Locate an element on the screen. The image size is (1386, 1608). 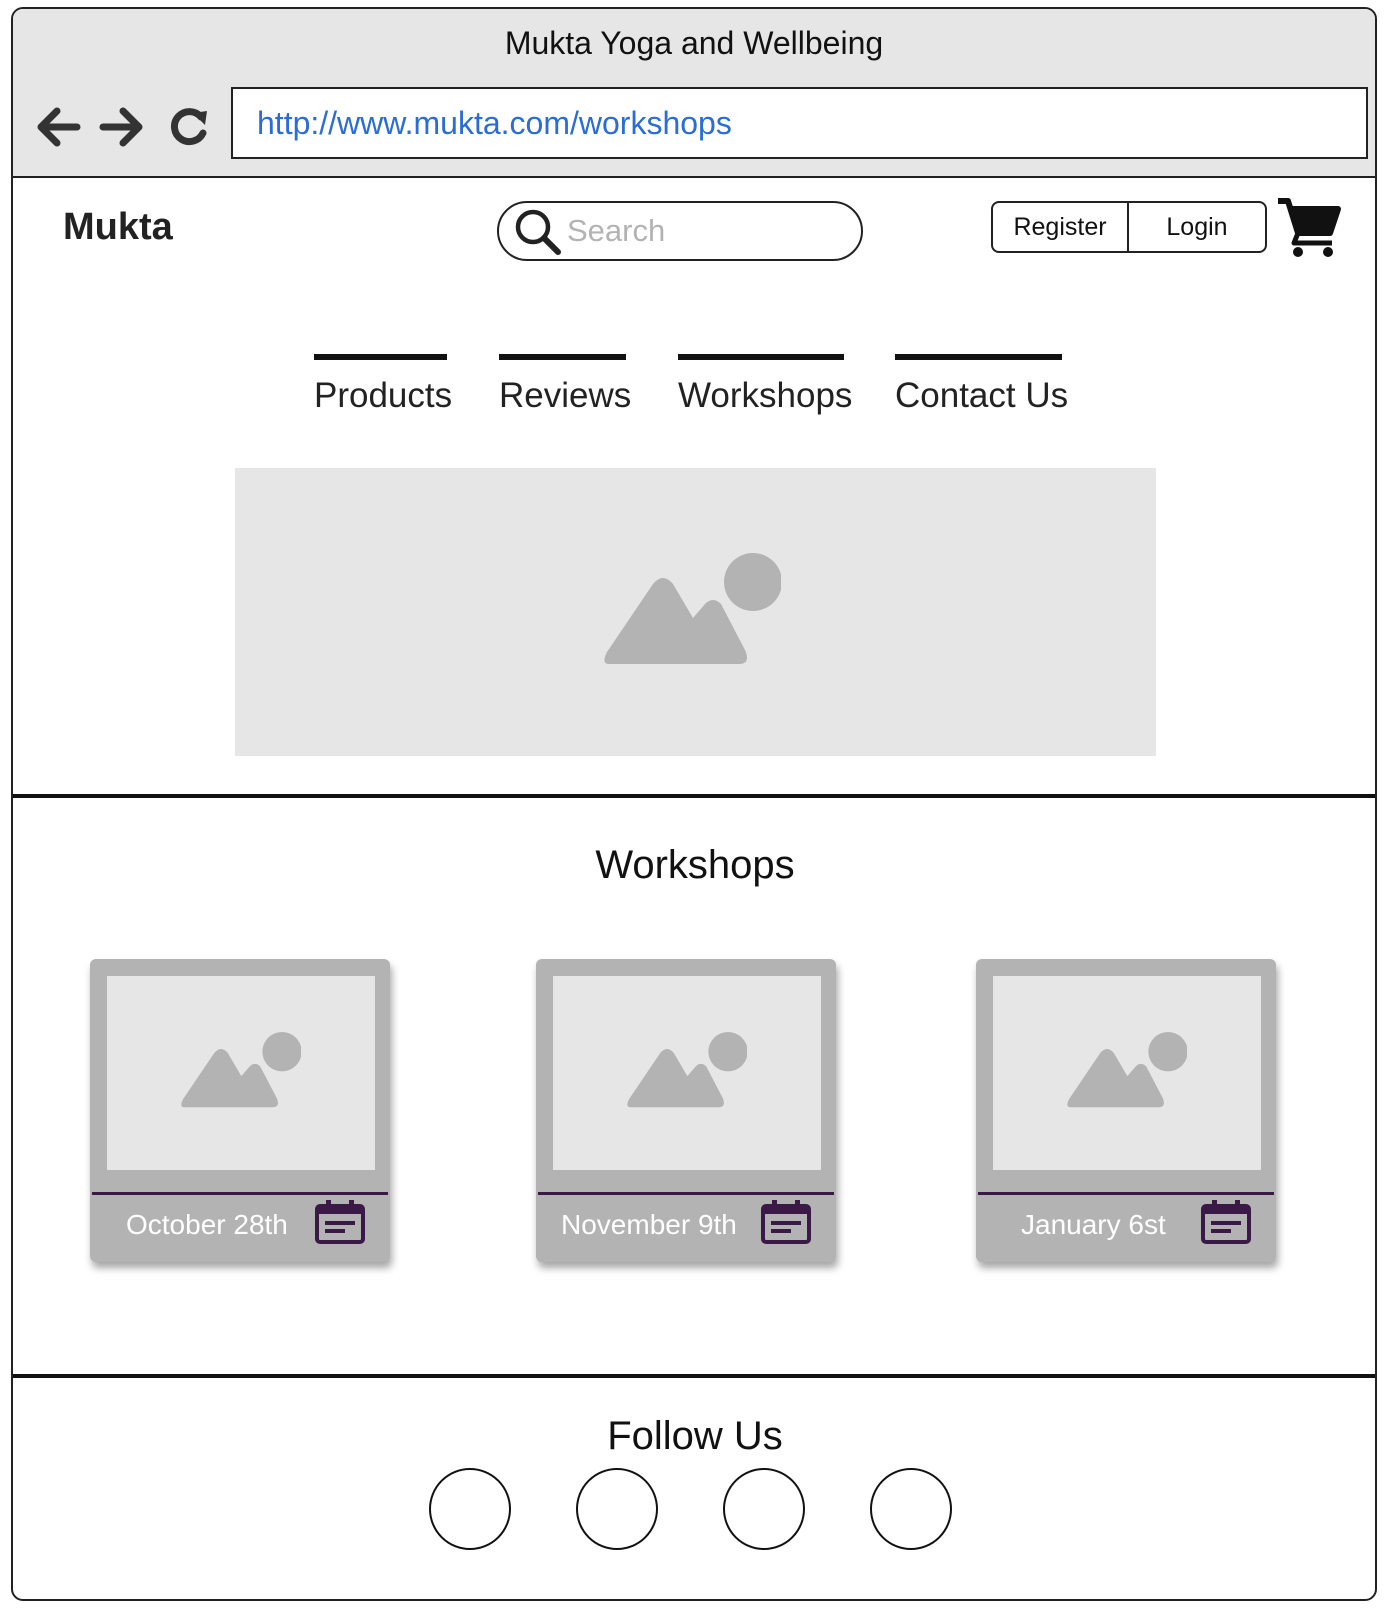
arrow-left-icon is located at coordinates (57, 127).